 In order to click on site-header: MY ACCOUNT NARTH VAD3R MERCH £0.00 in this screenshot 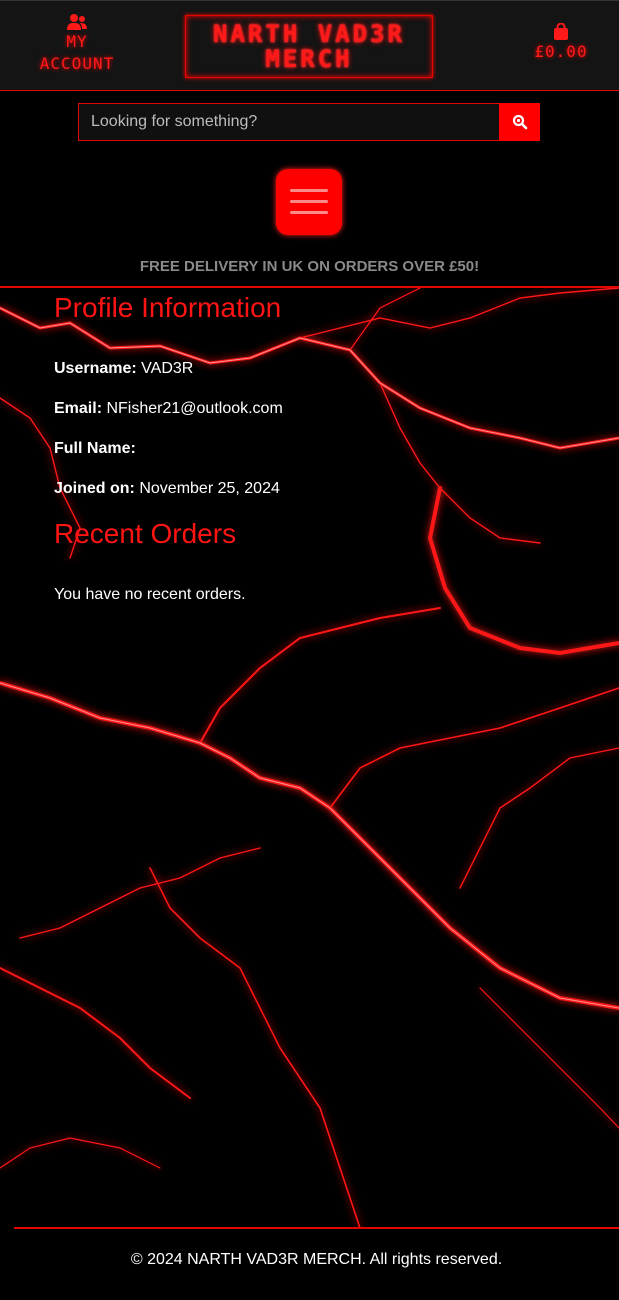, I will do `click(309, 45)`.